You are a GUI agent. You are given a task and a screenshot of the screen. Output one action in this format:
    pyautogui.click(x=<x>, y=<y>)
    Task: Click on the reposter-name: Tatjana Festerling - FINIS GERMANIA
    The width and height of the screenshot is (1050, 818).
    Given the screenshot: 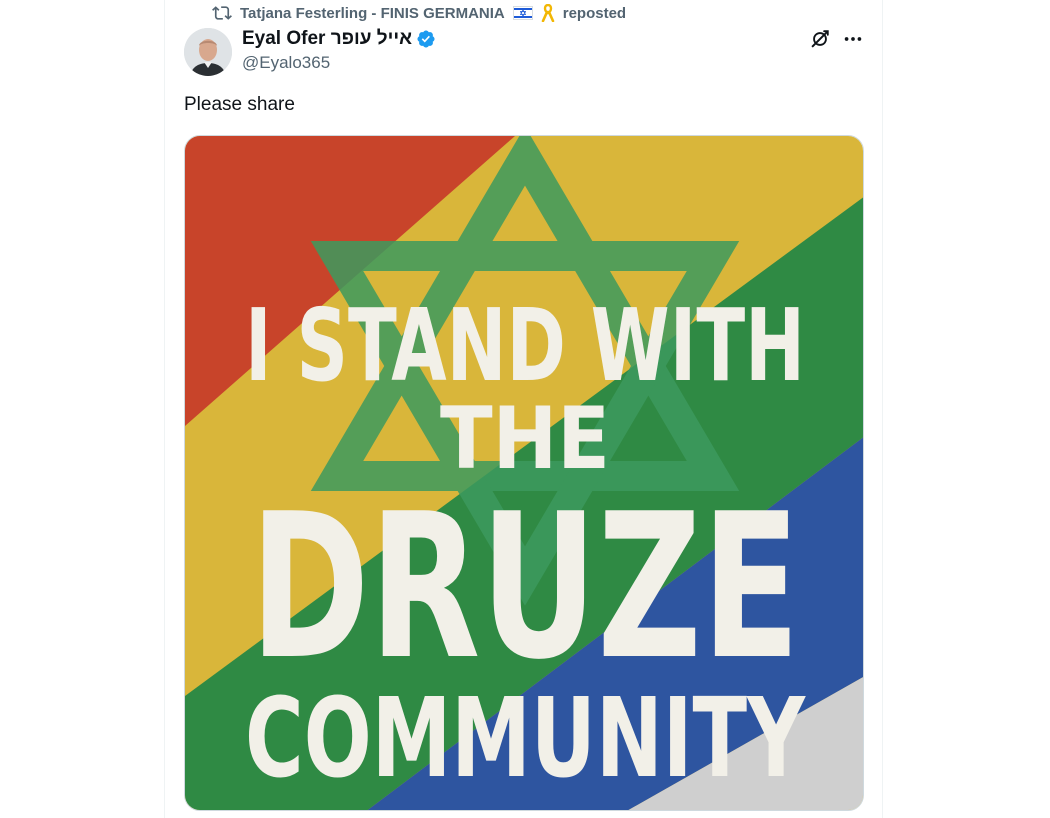 What is the action you would take?
    pyautogui.click(x=372, y=13)
    